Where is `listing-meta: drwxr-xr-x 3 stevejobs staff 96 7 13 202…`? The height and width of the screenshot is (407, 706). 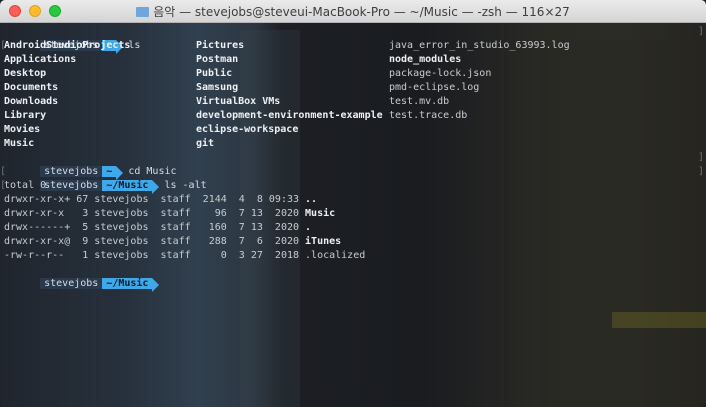
listing-meta: drwxr-xr-x 3 stevejobs staff 96 7 13 202… is located at coordinates (155, 213).